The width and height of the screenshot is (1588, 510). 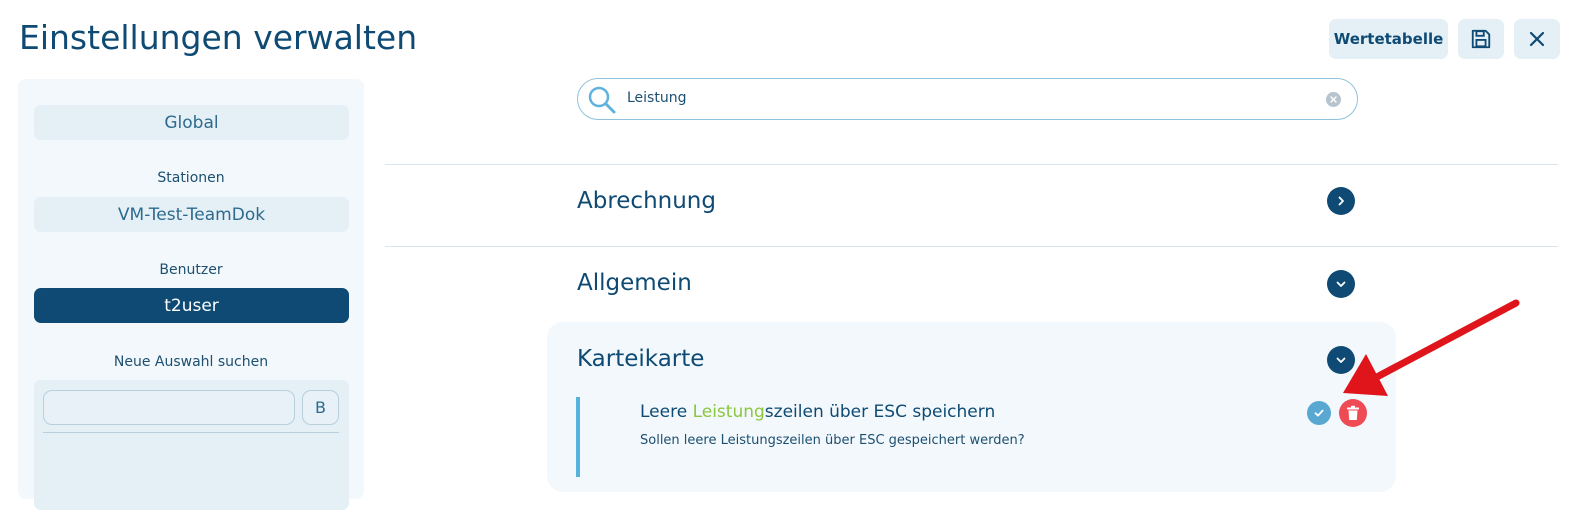 What do you see at coordinates (191, 178) in the screenshot?
I see `stationen-heading: Stationen` at bounding box center [191, 178].